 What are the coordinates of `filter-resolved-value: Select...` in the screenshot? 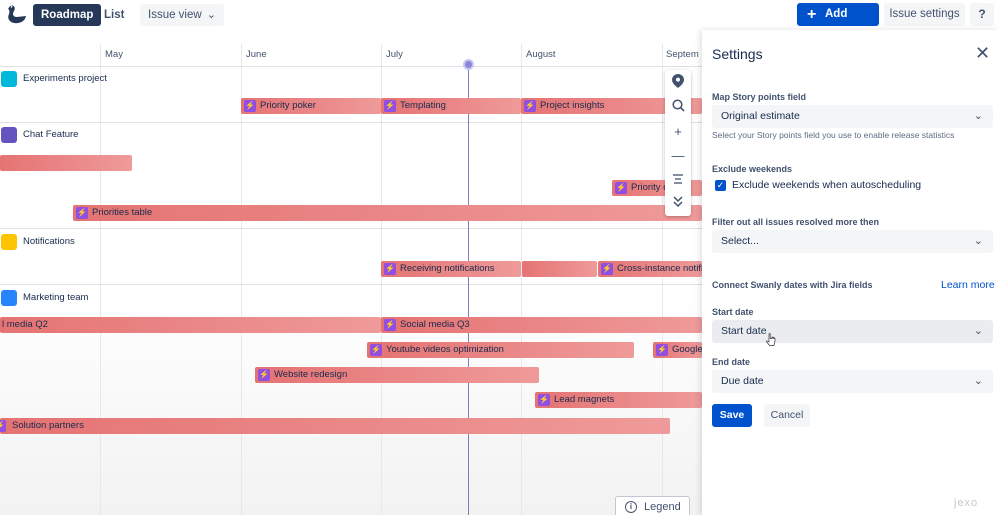 It's located at (740, 241).